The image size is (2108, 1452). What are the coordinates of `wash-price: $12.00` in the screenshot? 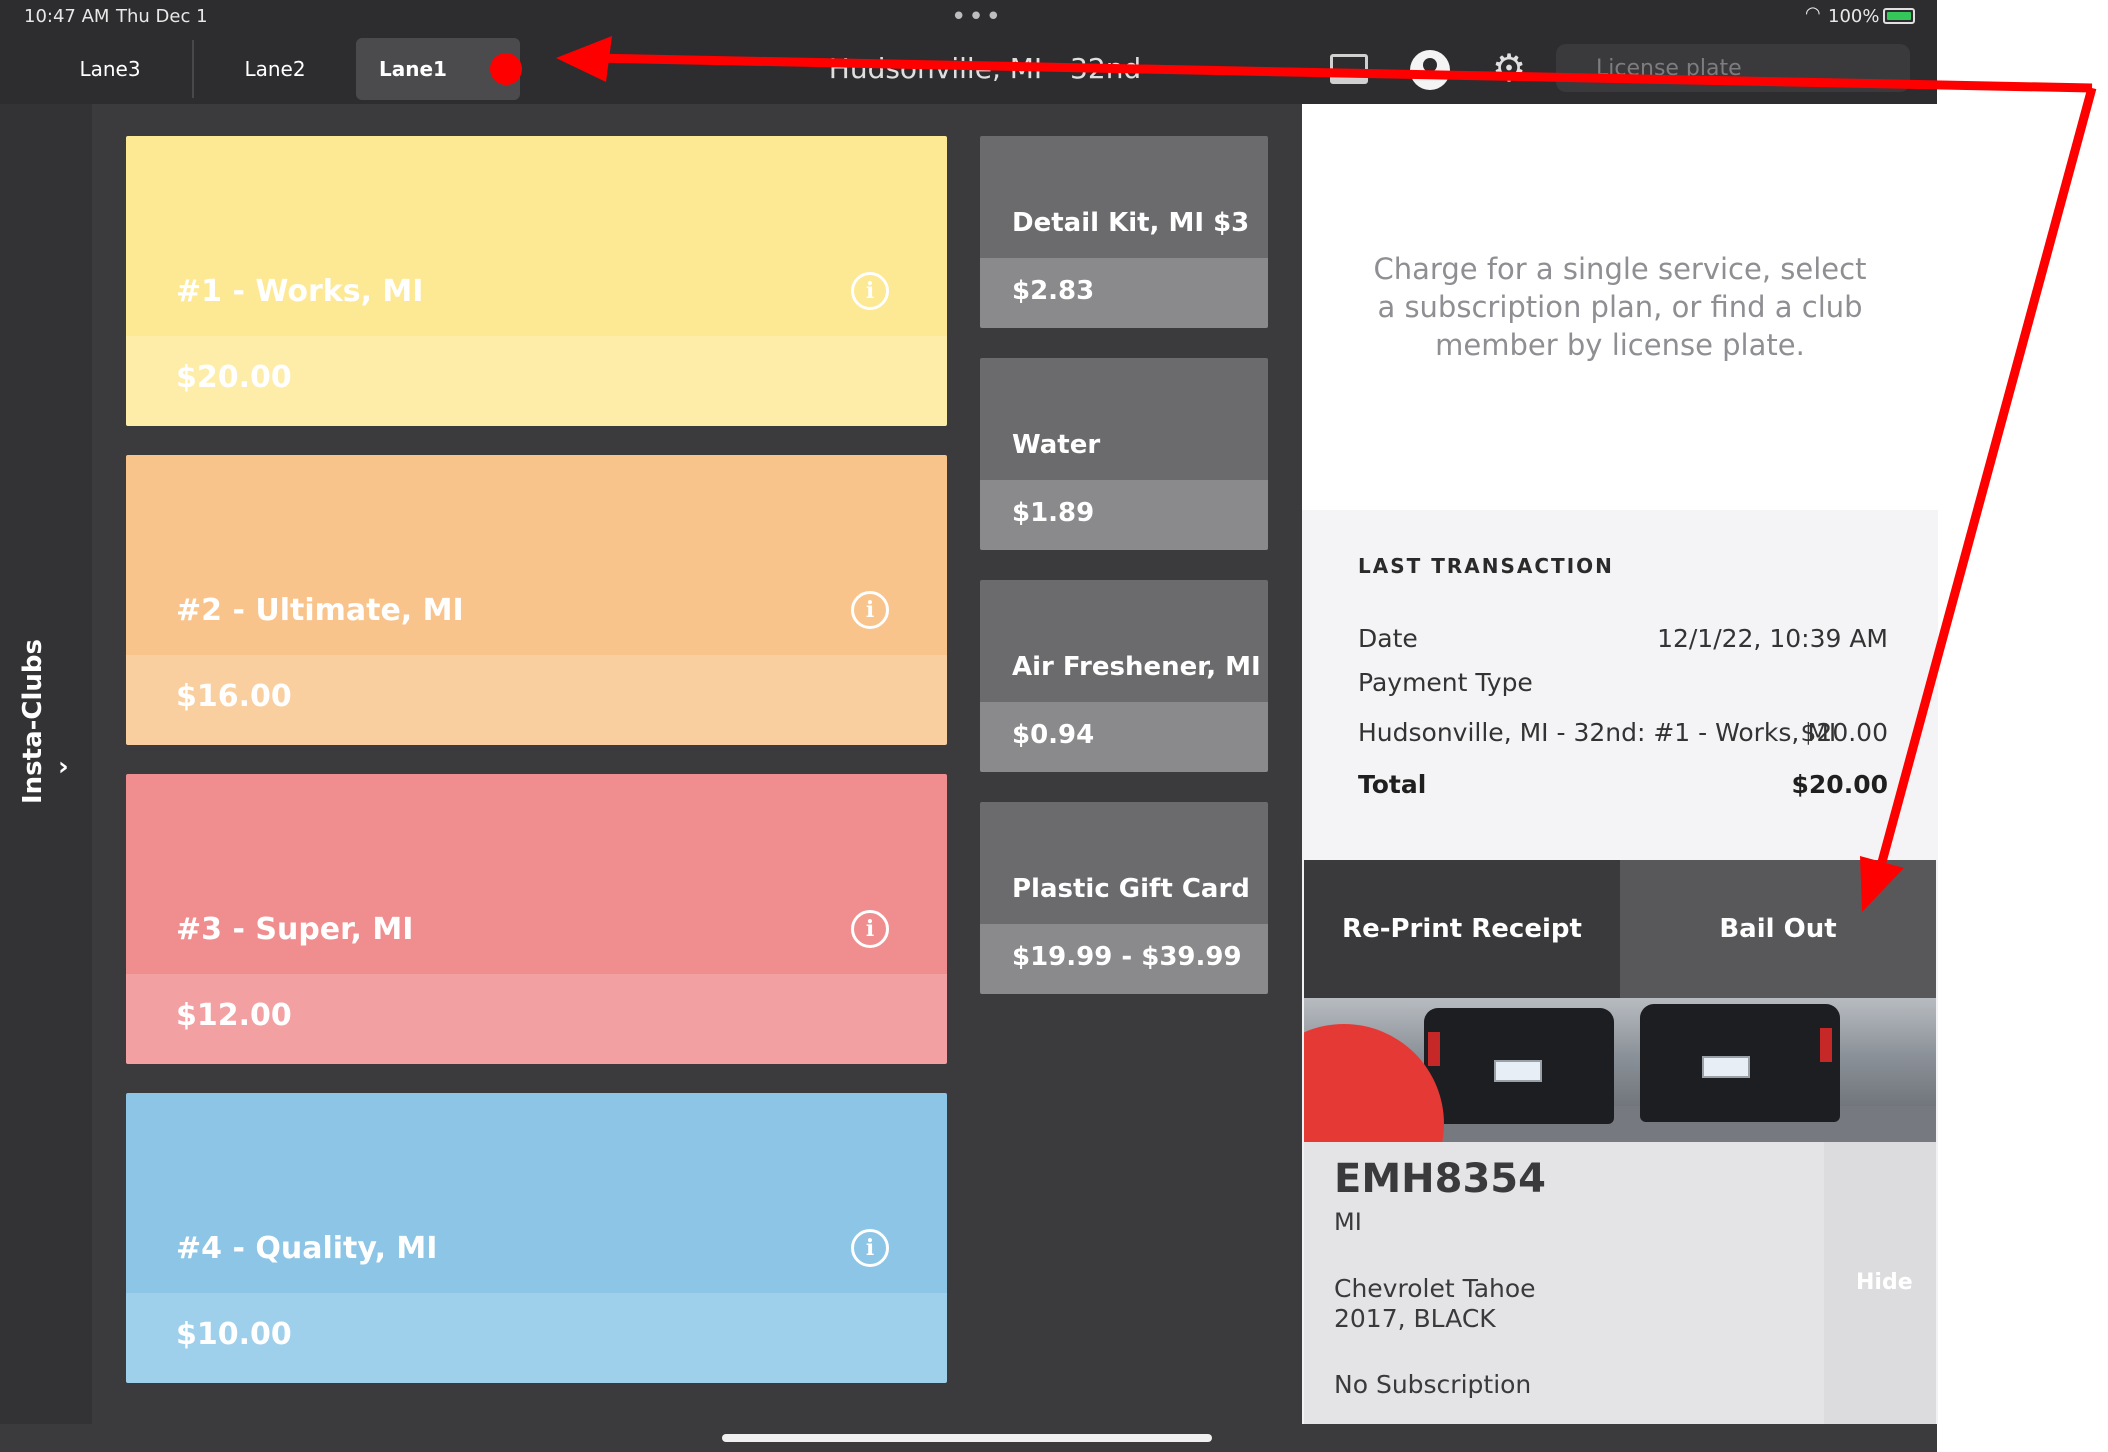 It's located at (234, 1015).